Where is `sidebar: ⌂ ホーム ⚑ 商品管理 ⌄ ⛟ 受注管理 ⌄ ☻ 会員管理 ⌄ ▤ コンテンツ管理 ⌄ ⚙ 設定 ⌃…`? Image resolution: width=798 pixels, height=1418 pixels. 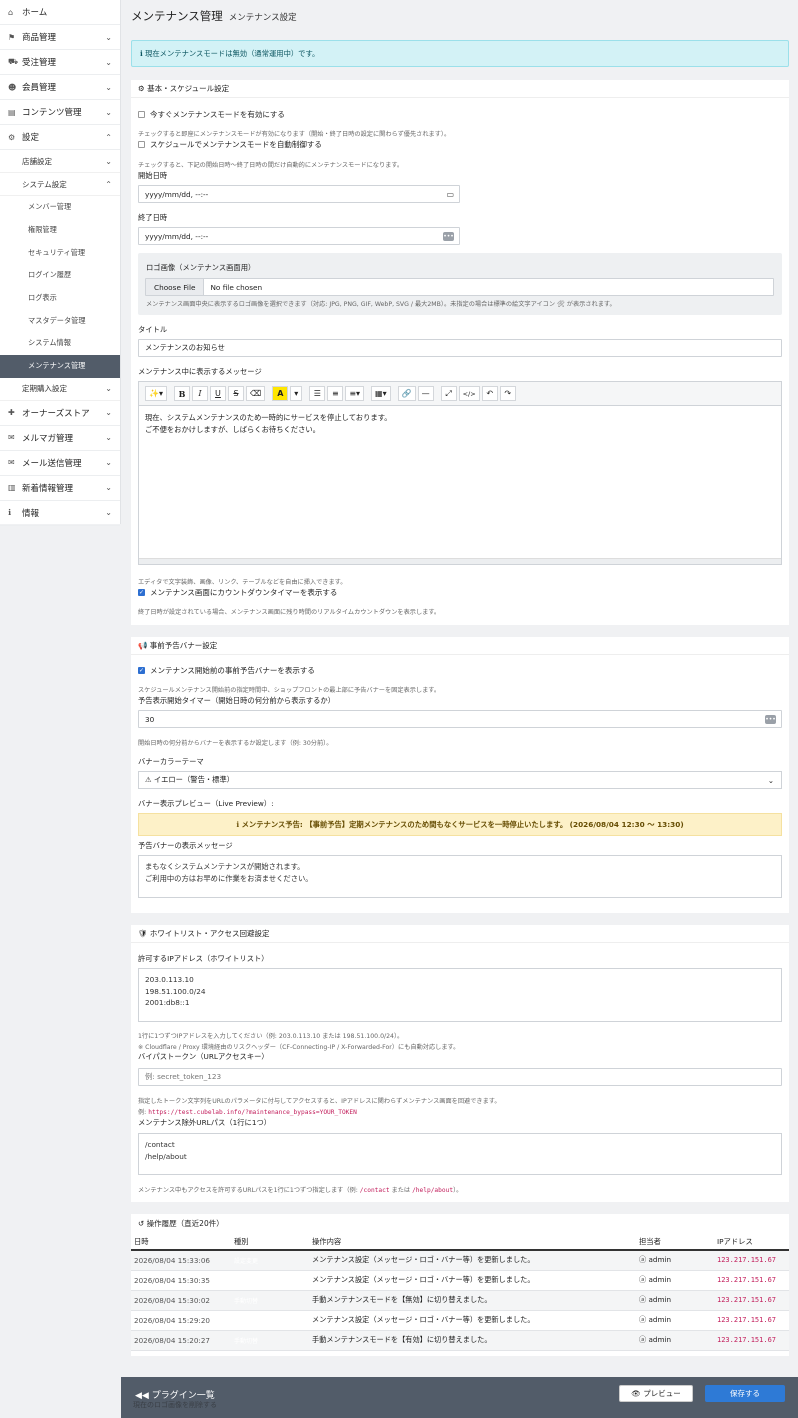
sidebar: ⌂ ホーム ⚑ 商品管理 ⌄ ⛟ 受注管理 ⌄ ☻ 会員管理 ⌄ ▤ コンテンツ管理 ⌄ ⚙ 設定 ⌃… is located at coordinates (60, 263).